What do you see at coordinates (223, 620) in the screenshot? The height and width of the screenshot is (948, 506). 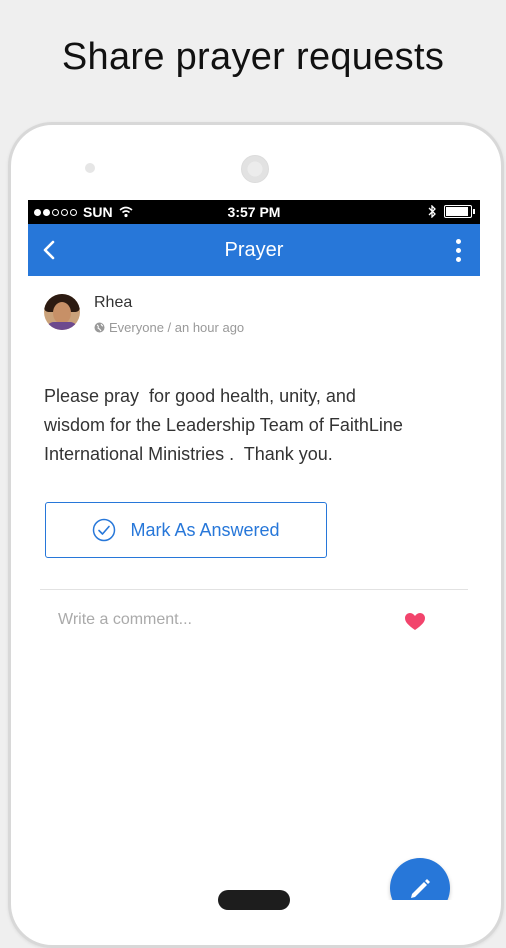 I see `comment-input` at bounding box center [223, 620].